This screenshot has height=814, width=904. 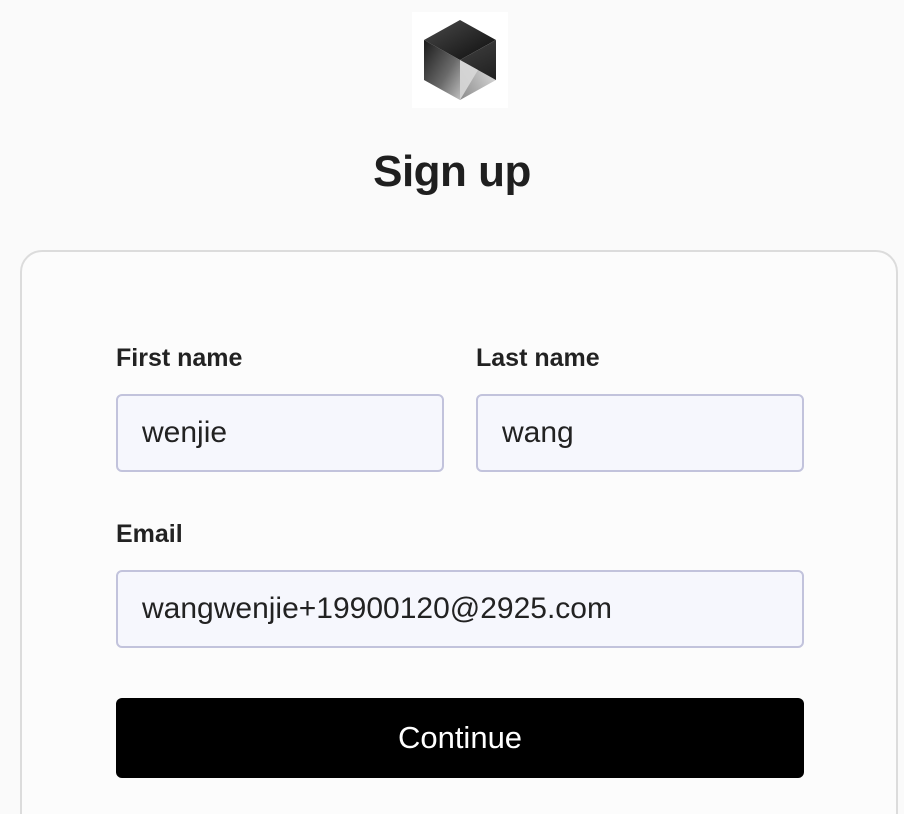 I want to click on continue-button-label: Continue, so click(x=460, y=737).